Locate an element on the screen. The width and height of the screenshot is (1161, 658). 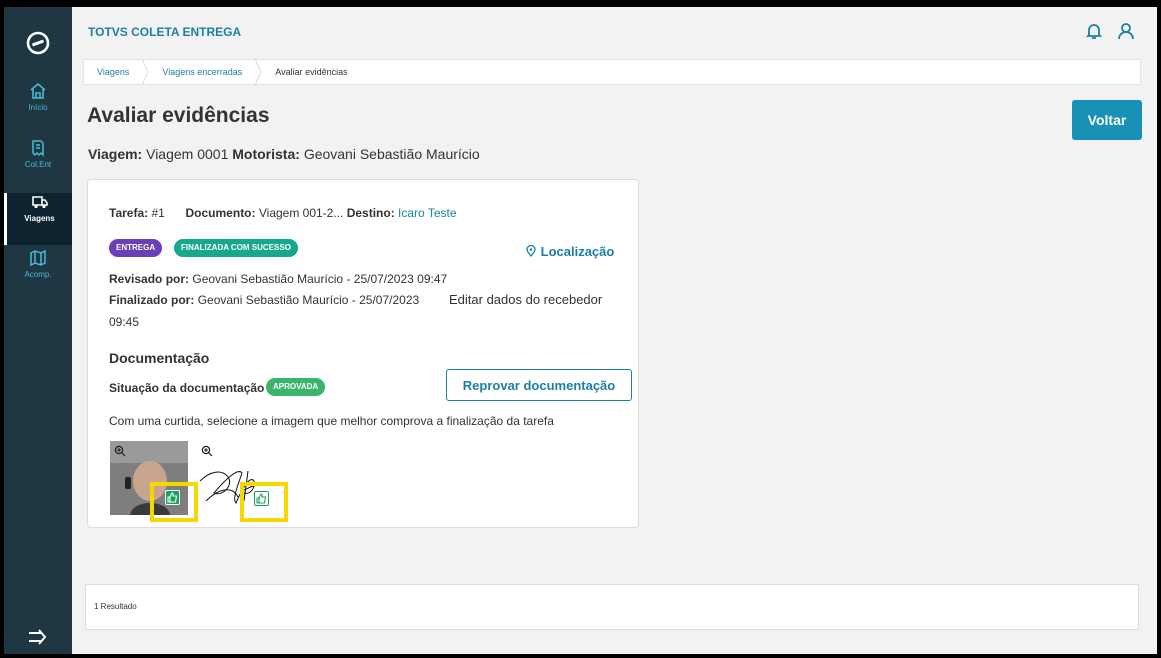
app-title: TOTVS COLETA ENTREGA is located at coordinates (164, 32).